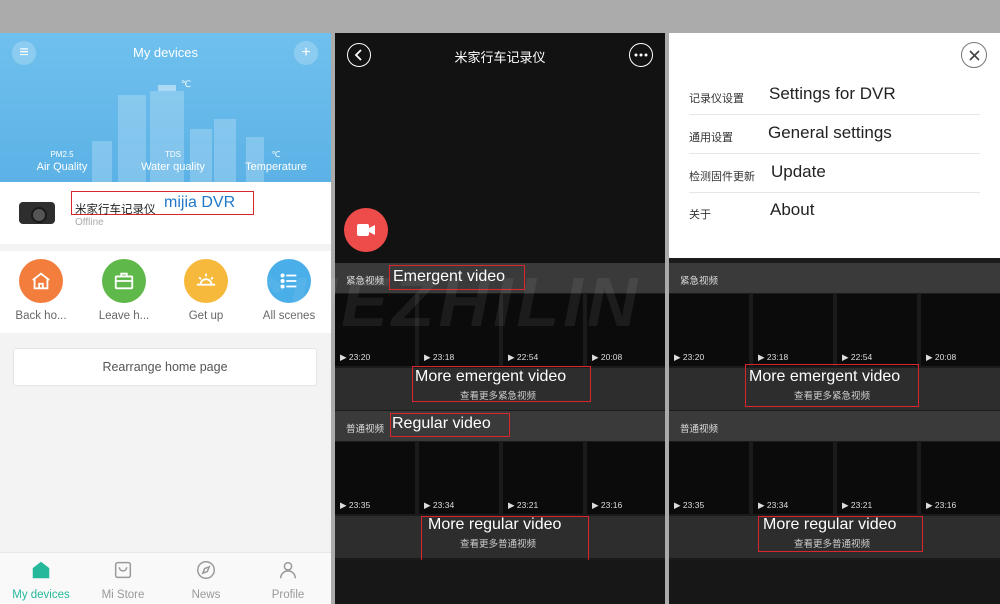 The width and height of the screenshot is (1000, 604). Describe the element at coordinates (186, 84) in the screenshot. I see `temperature-unit: ℃` at that location.